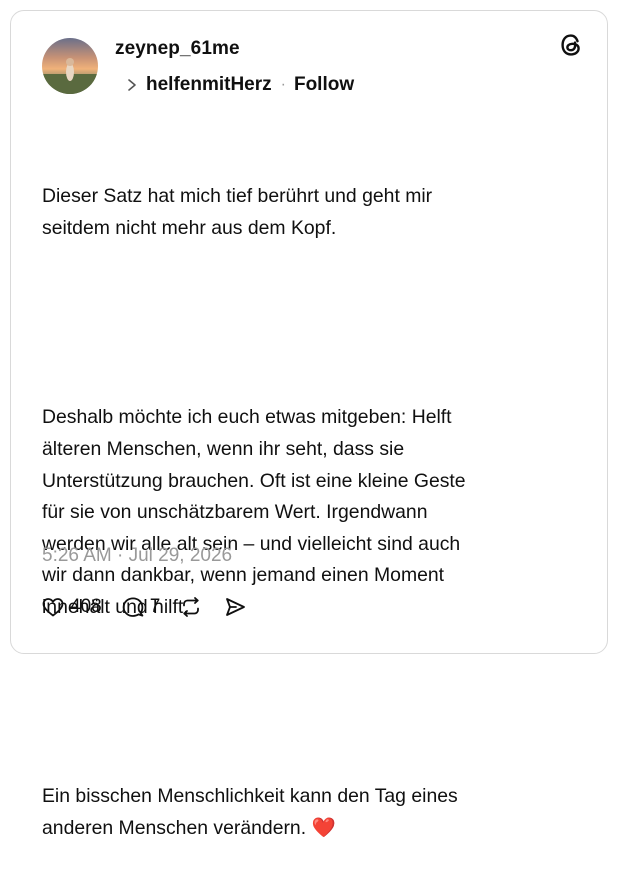 This screenshot has height=876, width=620. I want to click on threads-logo-icon, so click(571, 45).